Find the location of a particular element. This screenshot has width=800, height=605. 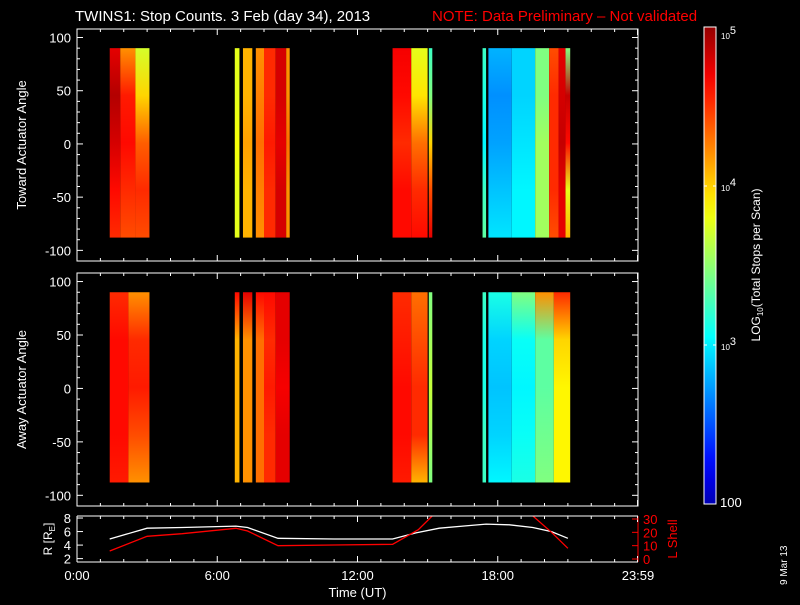

tick-exponent: 3 is located at coordinates (733, 342).